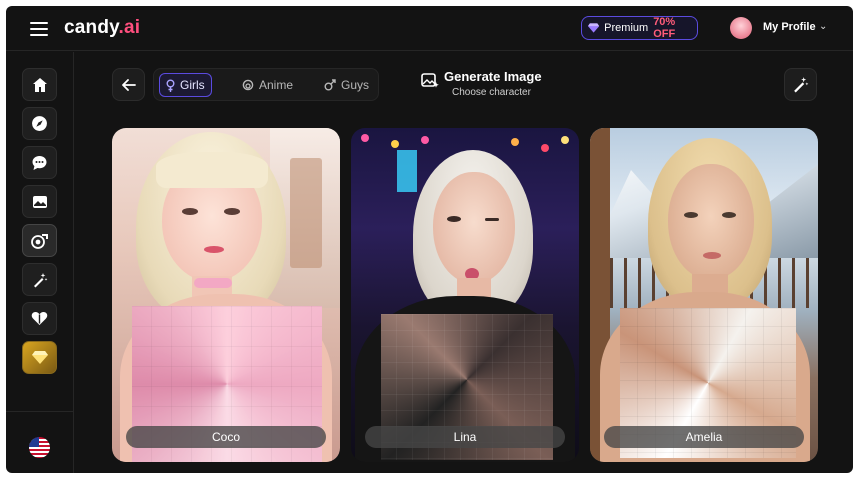 This screenshot has height=479, width=859. What do you see at coordinates (192, 85) in the screenshot?
I see `tab-label: Girls` at bounding box center [192, 85].